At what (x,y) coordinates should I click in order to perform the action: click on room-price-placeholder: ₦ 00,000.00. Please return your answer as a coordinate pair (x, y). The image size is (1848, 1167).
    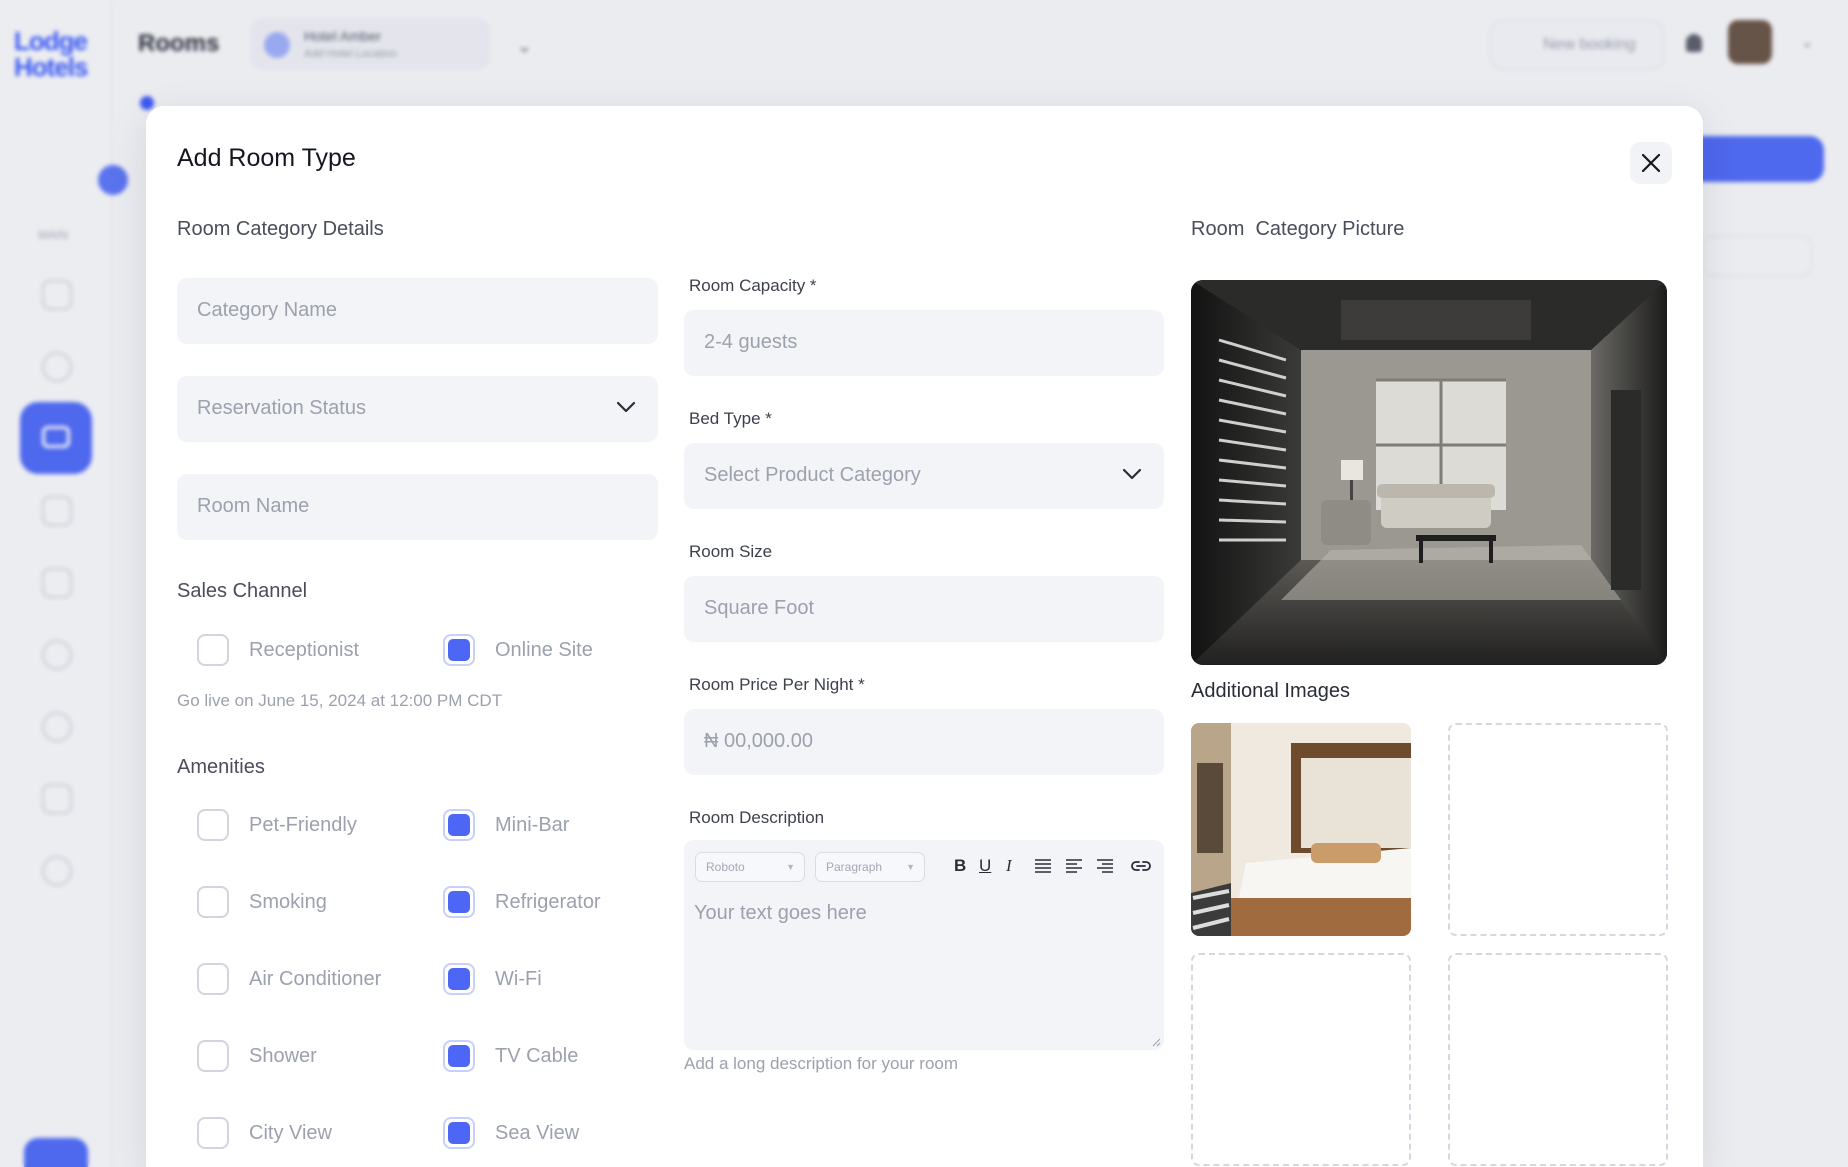
    Looking at the image, I should click on (758, 741).